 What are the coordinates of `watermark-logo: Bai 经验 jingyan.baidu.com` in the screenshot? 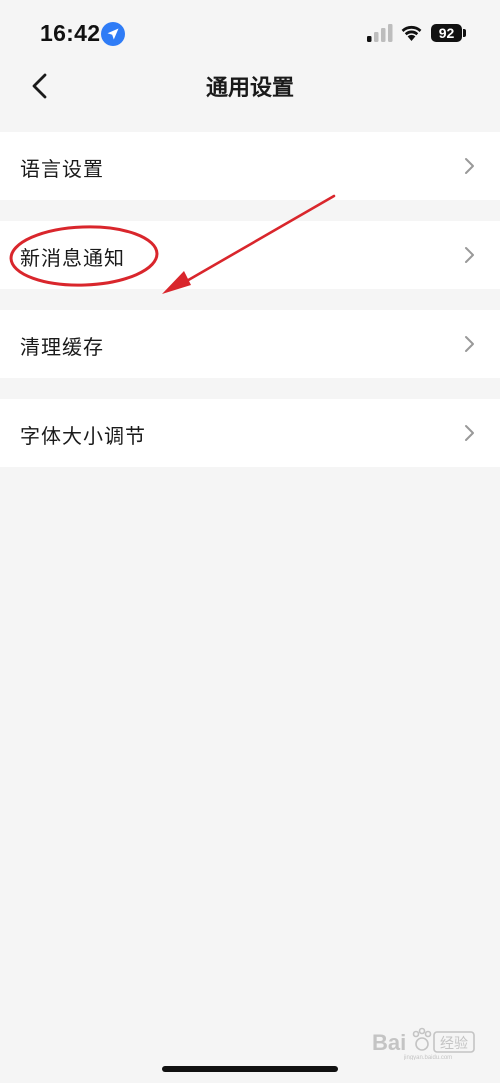 It's located at (423, 1043).